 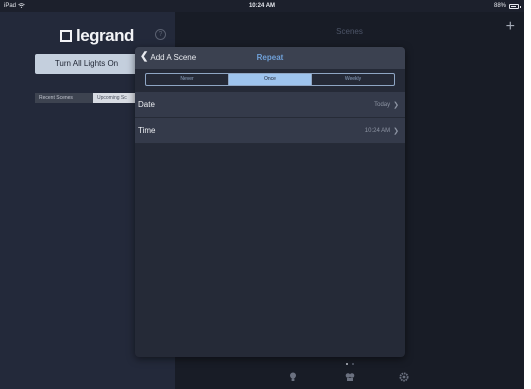 What do you see at coordinates (173, 57) in the screenshot?
I see `back-label: Add A Scene` at bounding box center [173, 57].